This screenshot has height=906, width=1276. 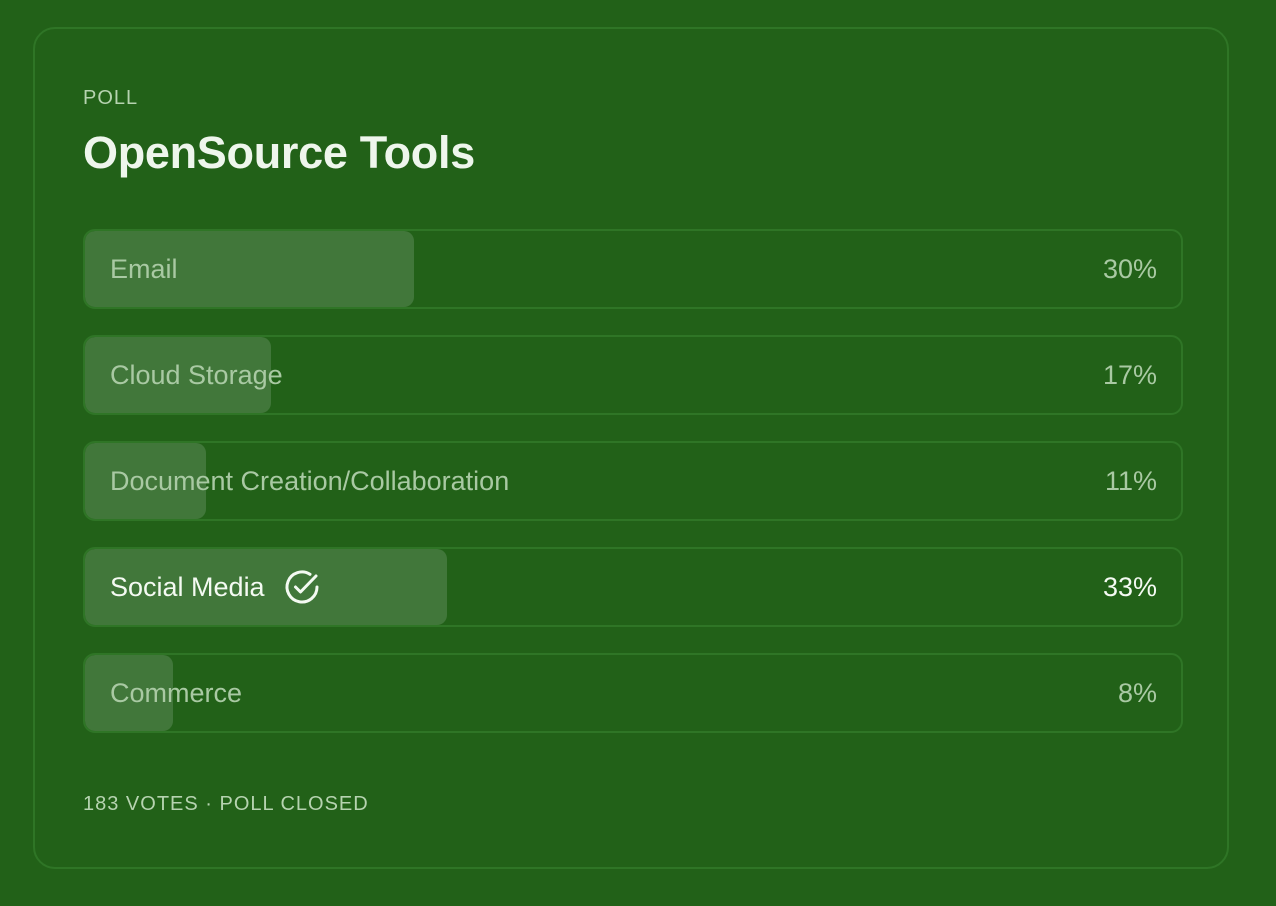 What do you see at coordinates (111, 98) in the screenshot?
I see `poll-eyebrow: POLL` at bounding box center [111, 98].